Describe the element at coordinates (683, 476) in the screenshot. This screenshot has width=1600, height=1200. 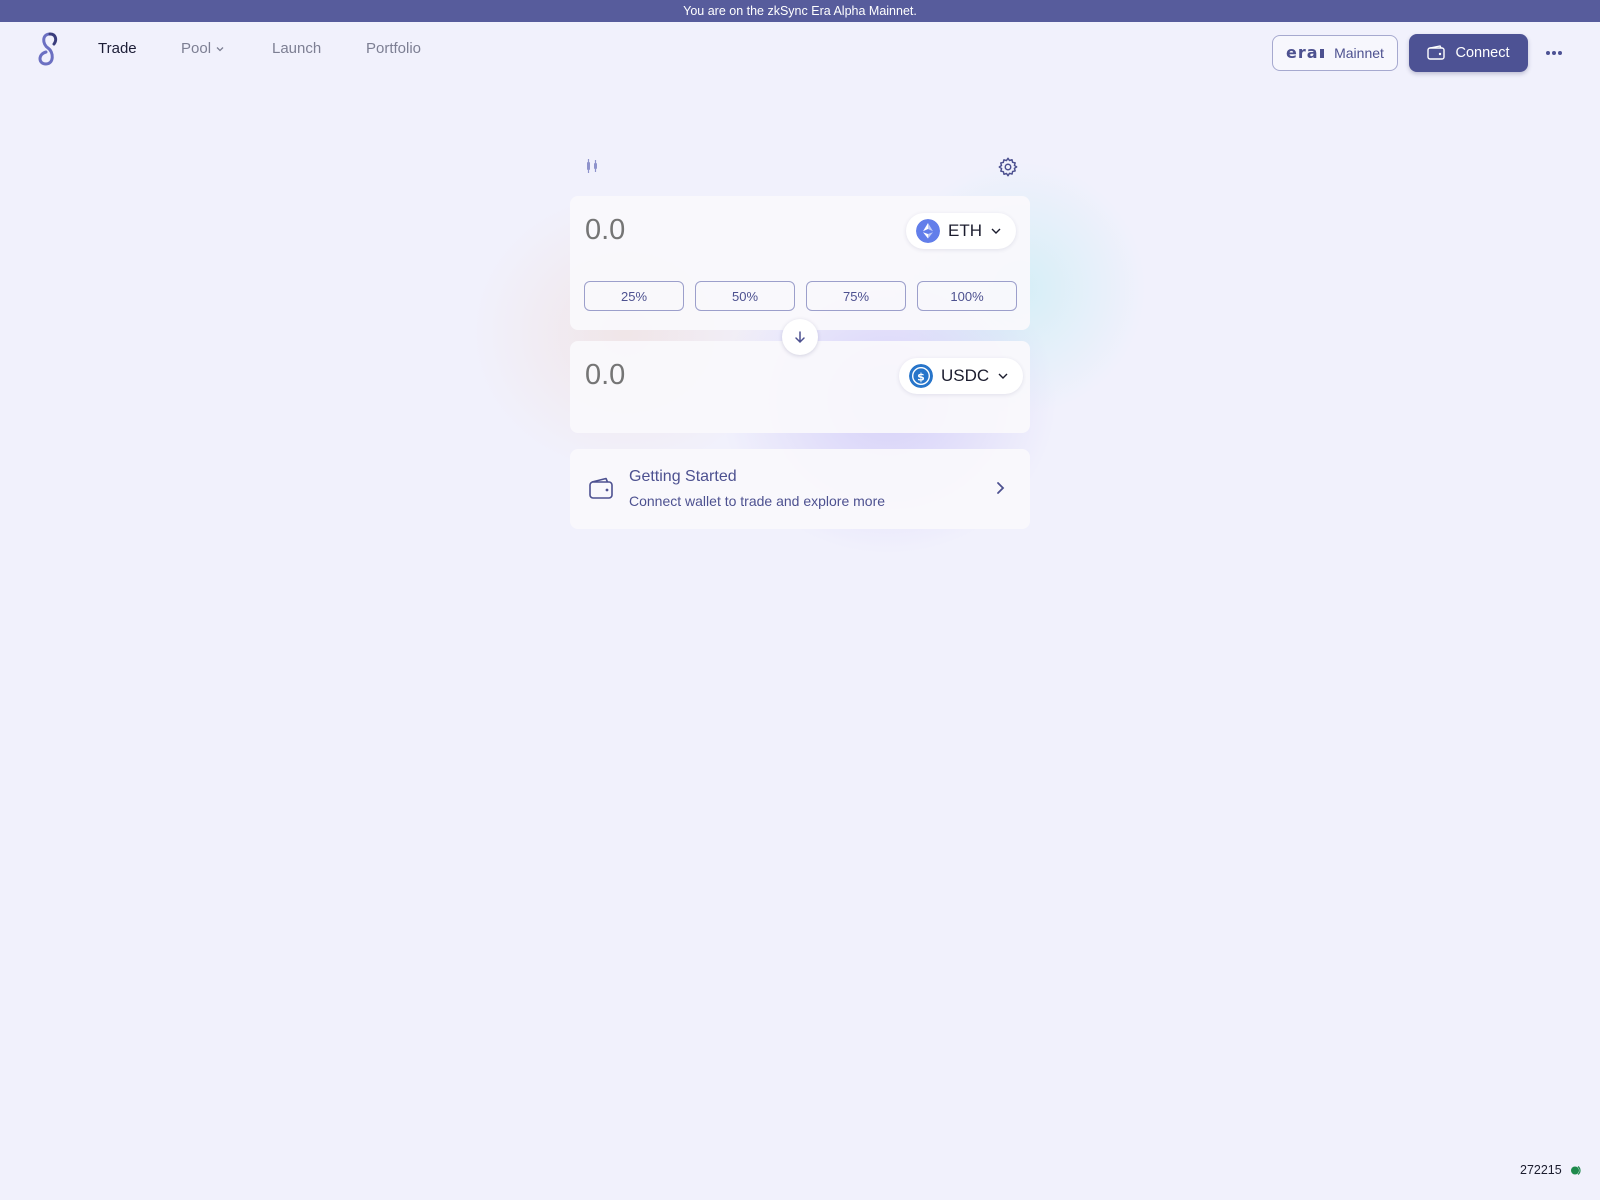
I see `getting-started-title: Getting Started` at that location.